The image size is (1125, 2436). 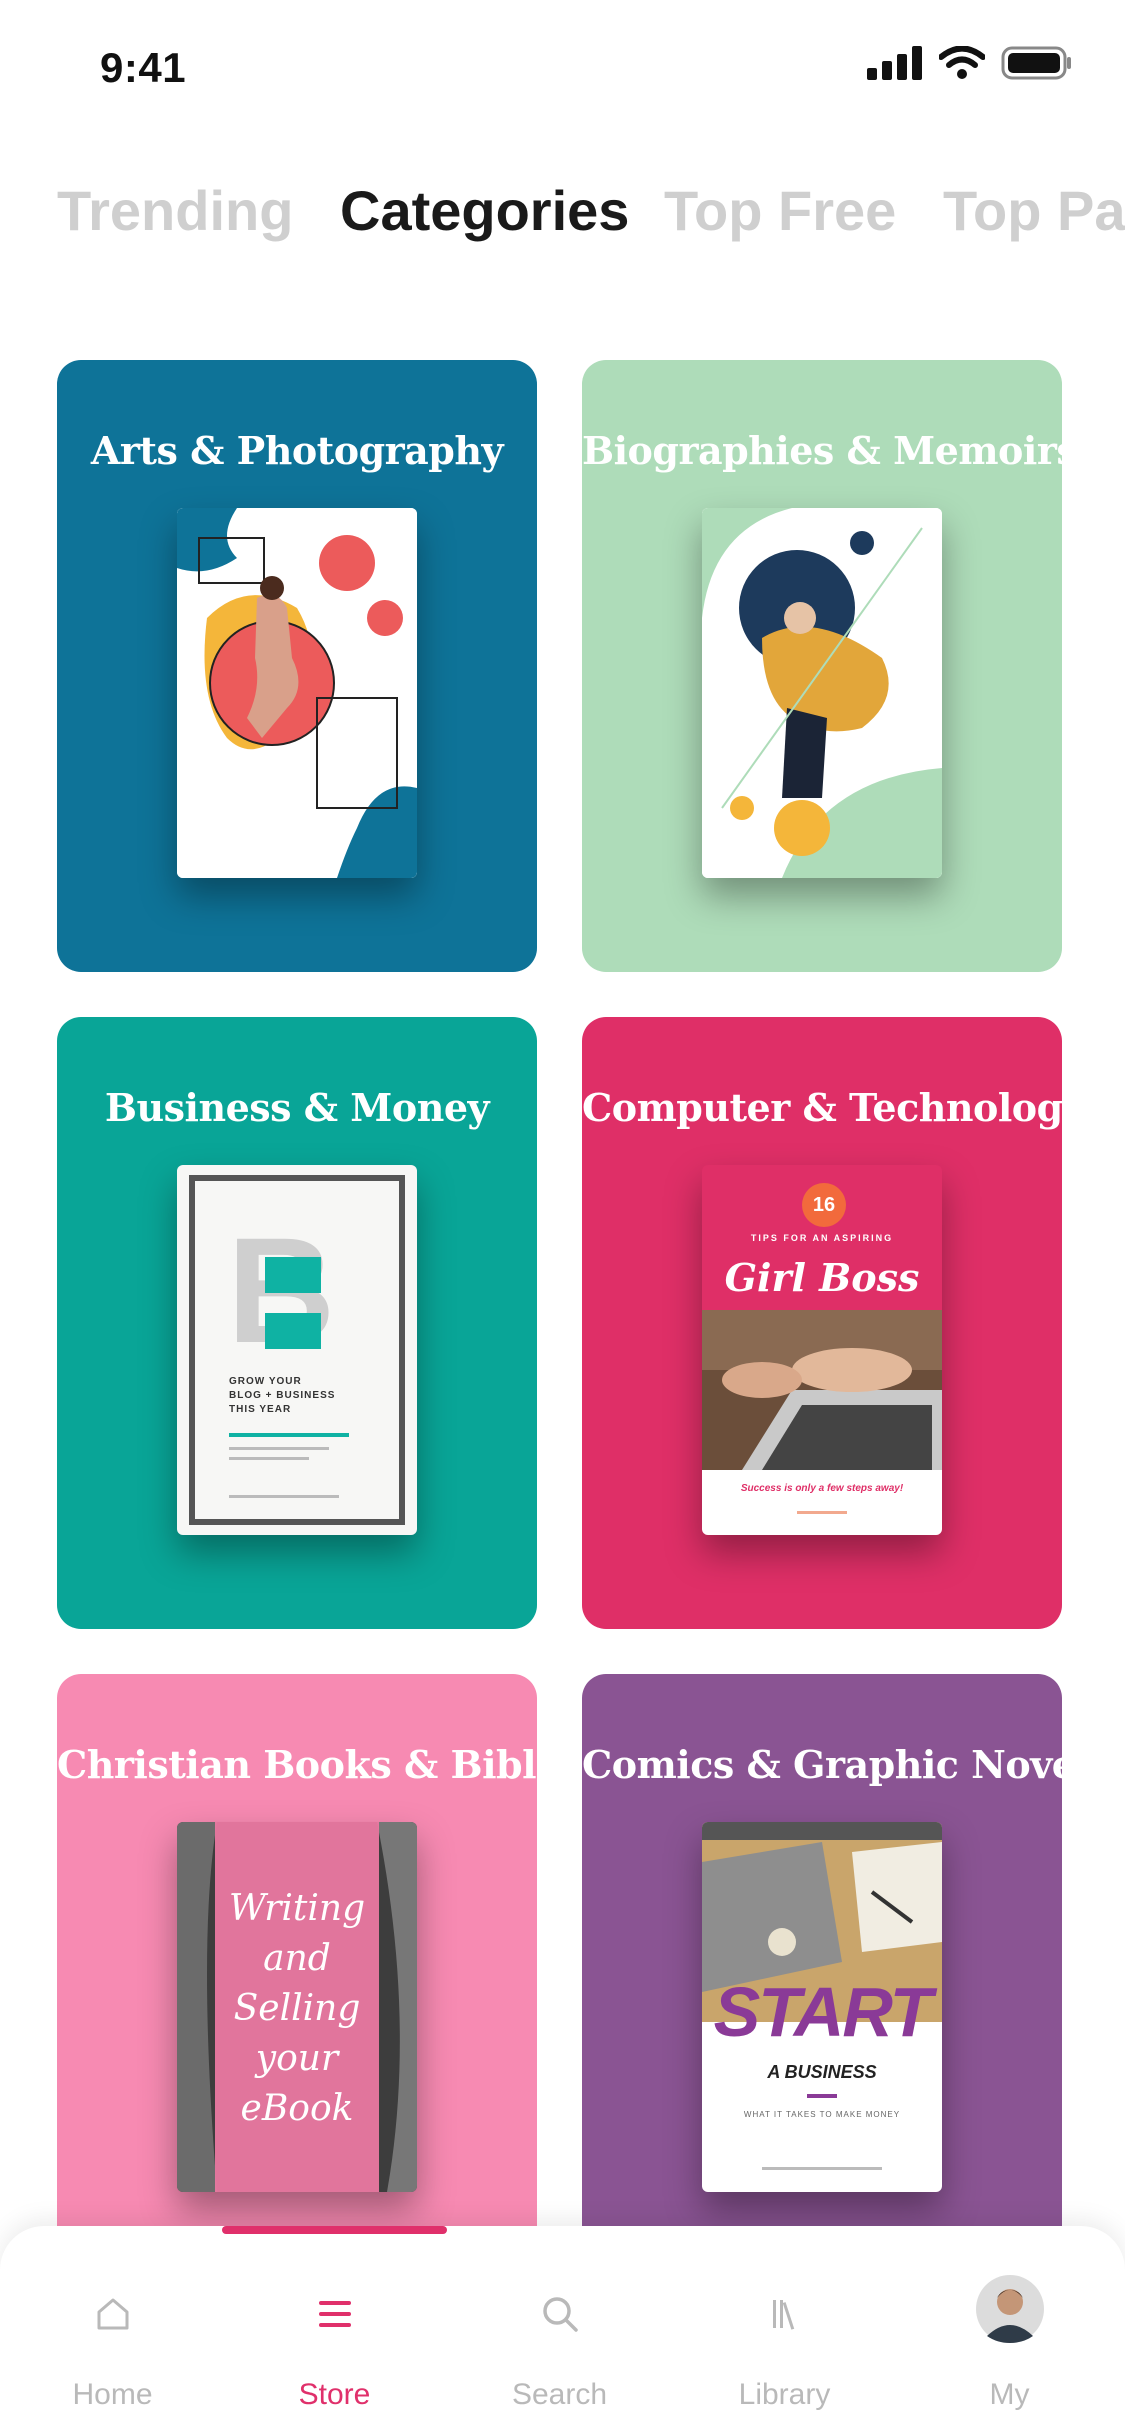 What do you see at coordinates (282, 1395) in the screenshot?
I see `cover-text-line: BLOG + BUSINESS` at bounding box center [282, 1395].